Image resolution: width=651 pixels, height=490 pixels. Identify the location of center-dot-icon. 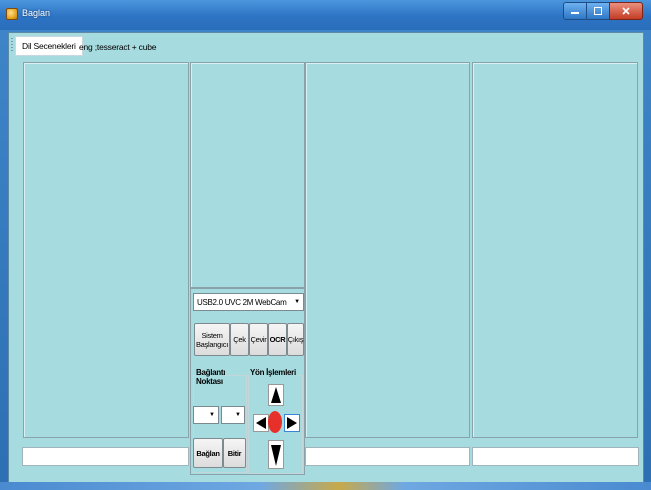
(275, 422).